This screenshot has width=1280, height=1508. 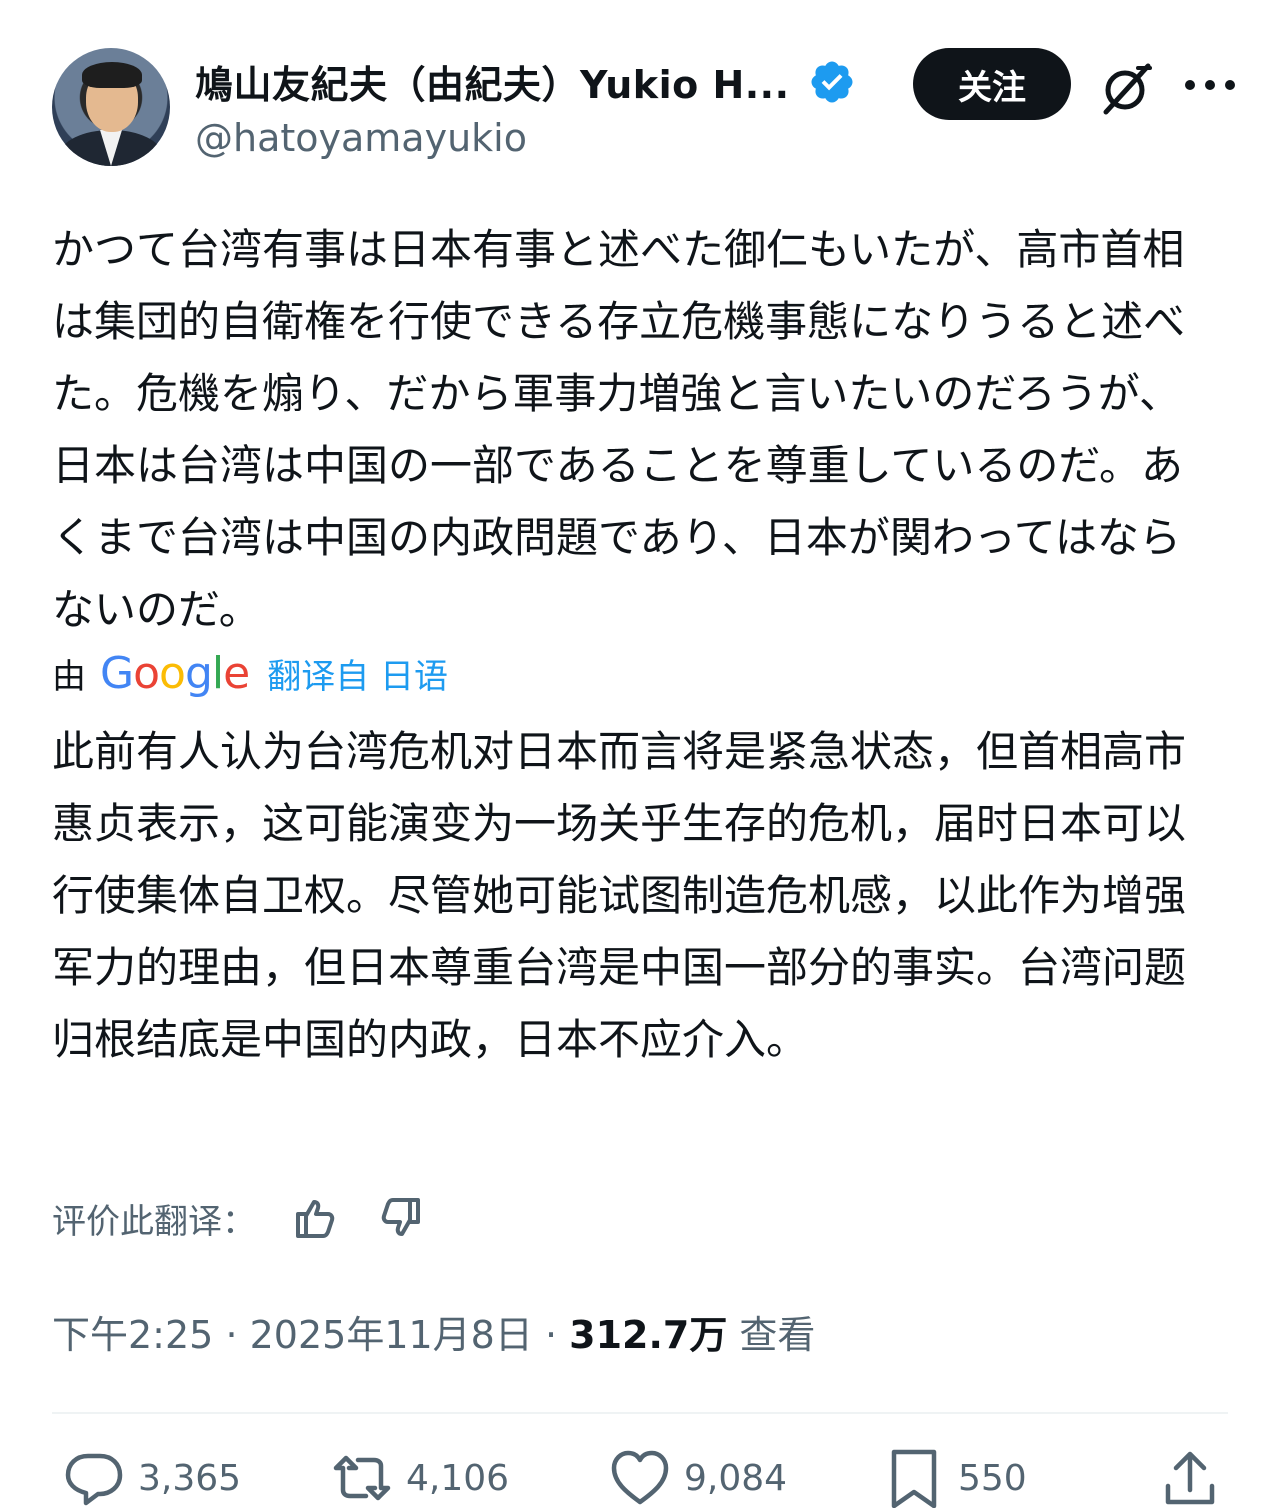 What do you see at coordinates (640, 1477) in the screenshot?
I see `like-icon` at bounding box center [640, 1477].